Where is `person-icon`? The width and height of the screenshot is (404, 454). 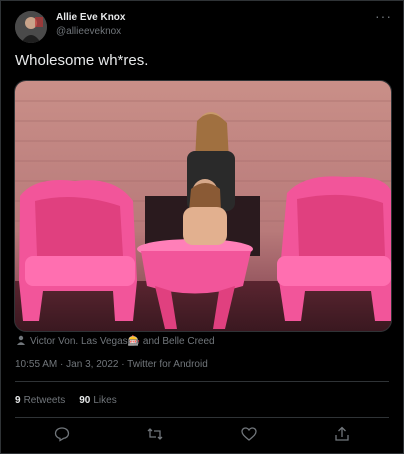 person-icon is located at coordinates (21, 341).